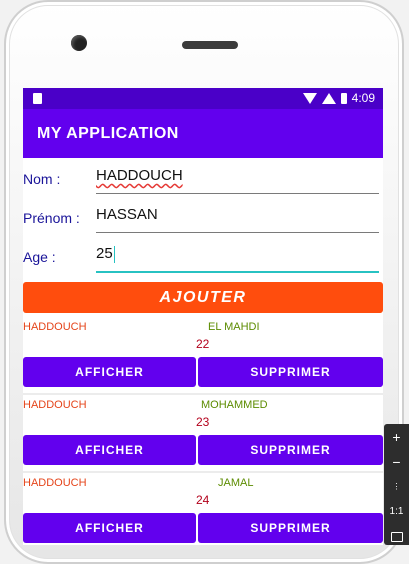  I want to click on nom-label: Nom :, so click(42, 179).